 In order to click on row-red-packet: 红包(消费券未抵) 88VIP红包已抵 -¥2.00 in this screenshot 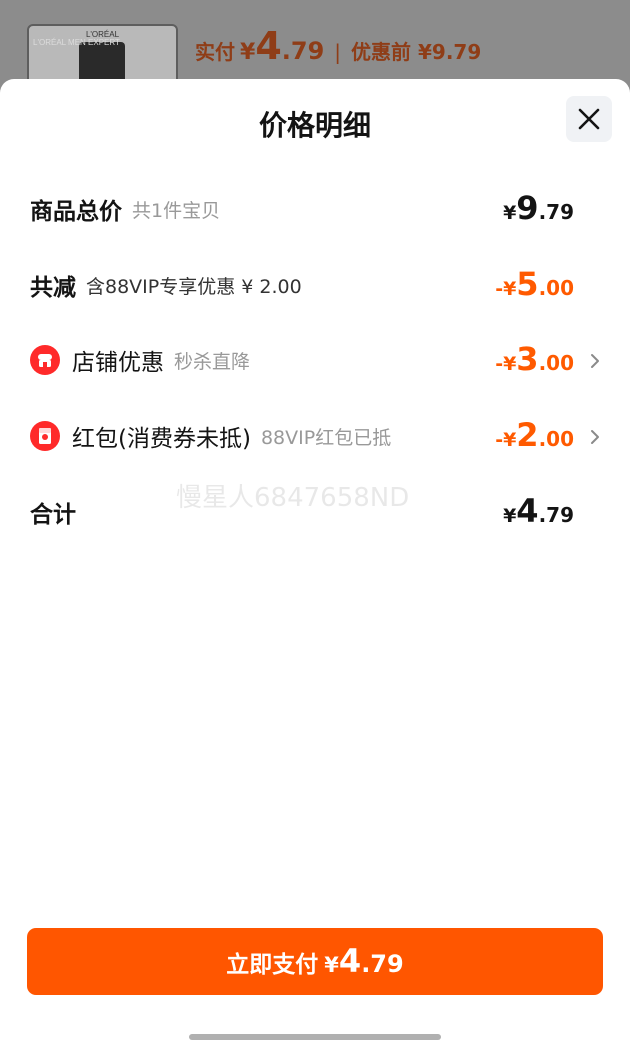, I will do `click(315, 436)`.